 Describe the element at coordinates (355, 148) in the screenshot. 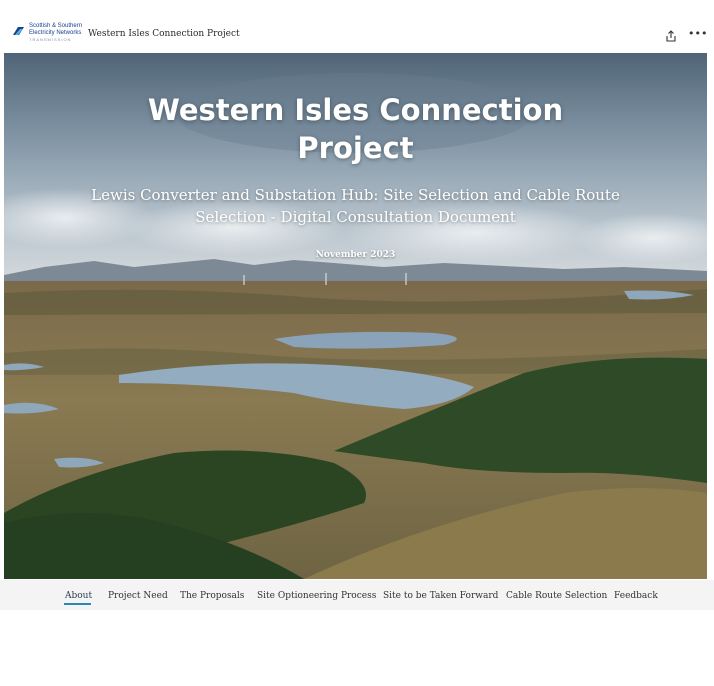

I see `hero-title-line2: Project` at that location.